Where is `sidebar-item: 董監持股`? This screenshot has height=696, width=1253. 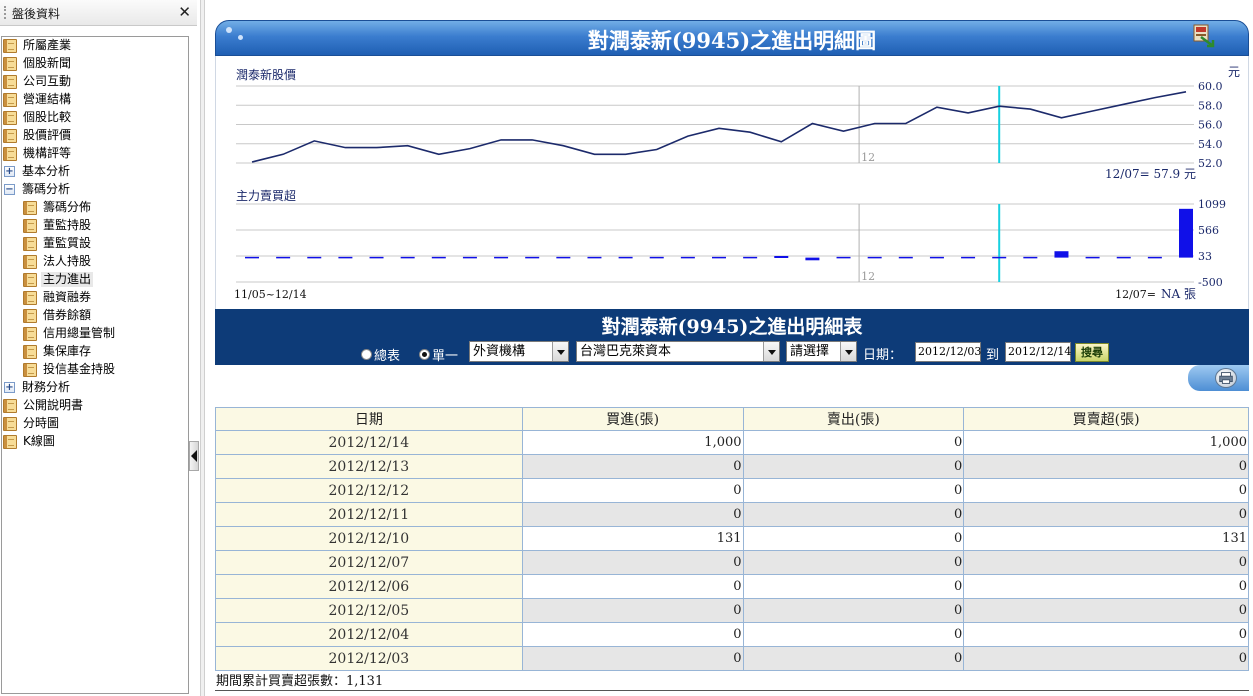 sidebar-item: 董監持股 is located at coordinates (58, 225).